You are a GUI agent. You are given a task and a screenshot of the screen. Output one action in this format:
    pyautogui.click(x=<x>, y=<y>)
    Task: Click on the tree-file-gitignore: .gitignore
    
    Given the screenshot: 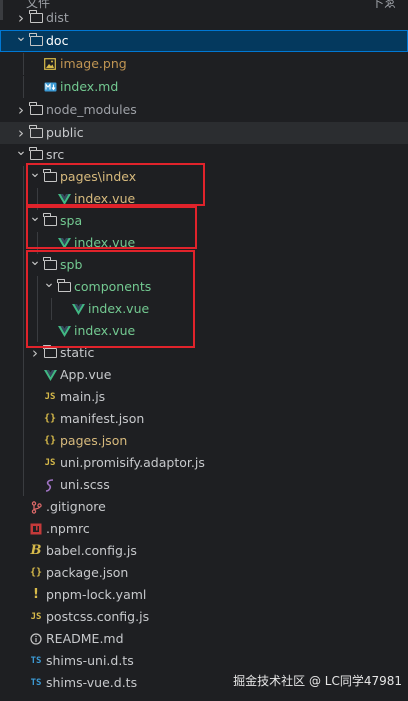 What is the action you would take?
    pyautogui.click(x=204, y=507)
    